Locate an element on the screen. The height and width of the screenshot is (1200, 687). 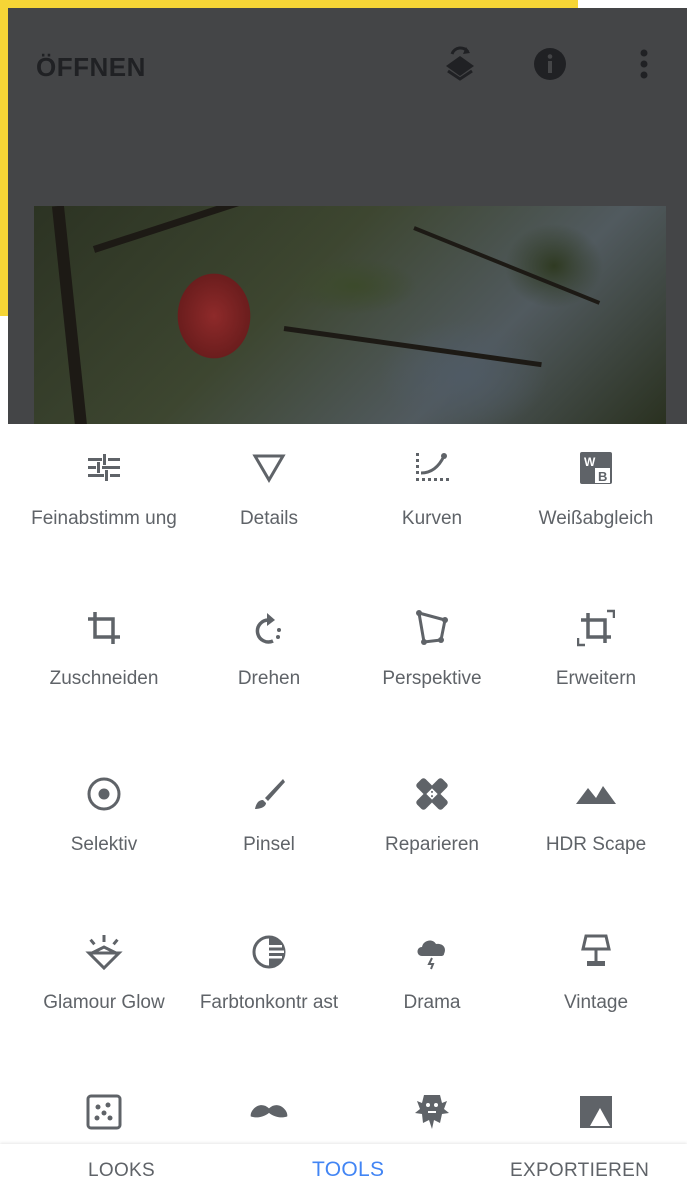
tool-label: HDR Scape is located at coordinates (596, 844).